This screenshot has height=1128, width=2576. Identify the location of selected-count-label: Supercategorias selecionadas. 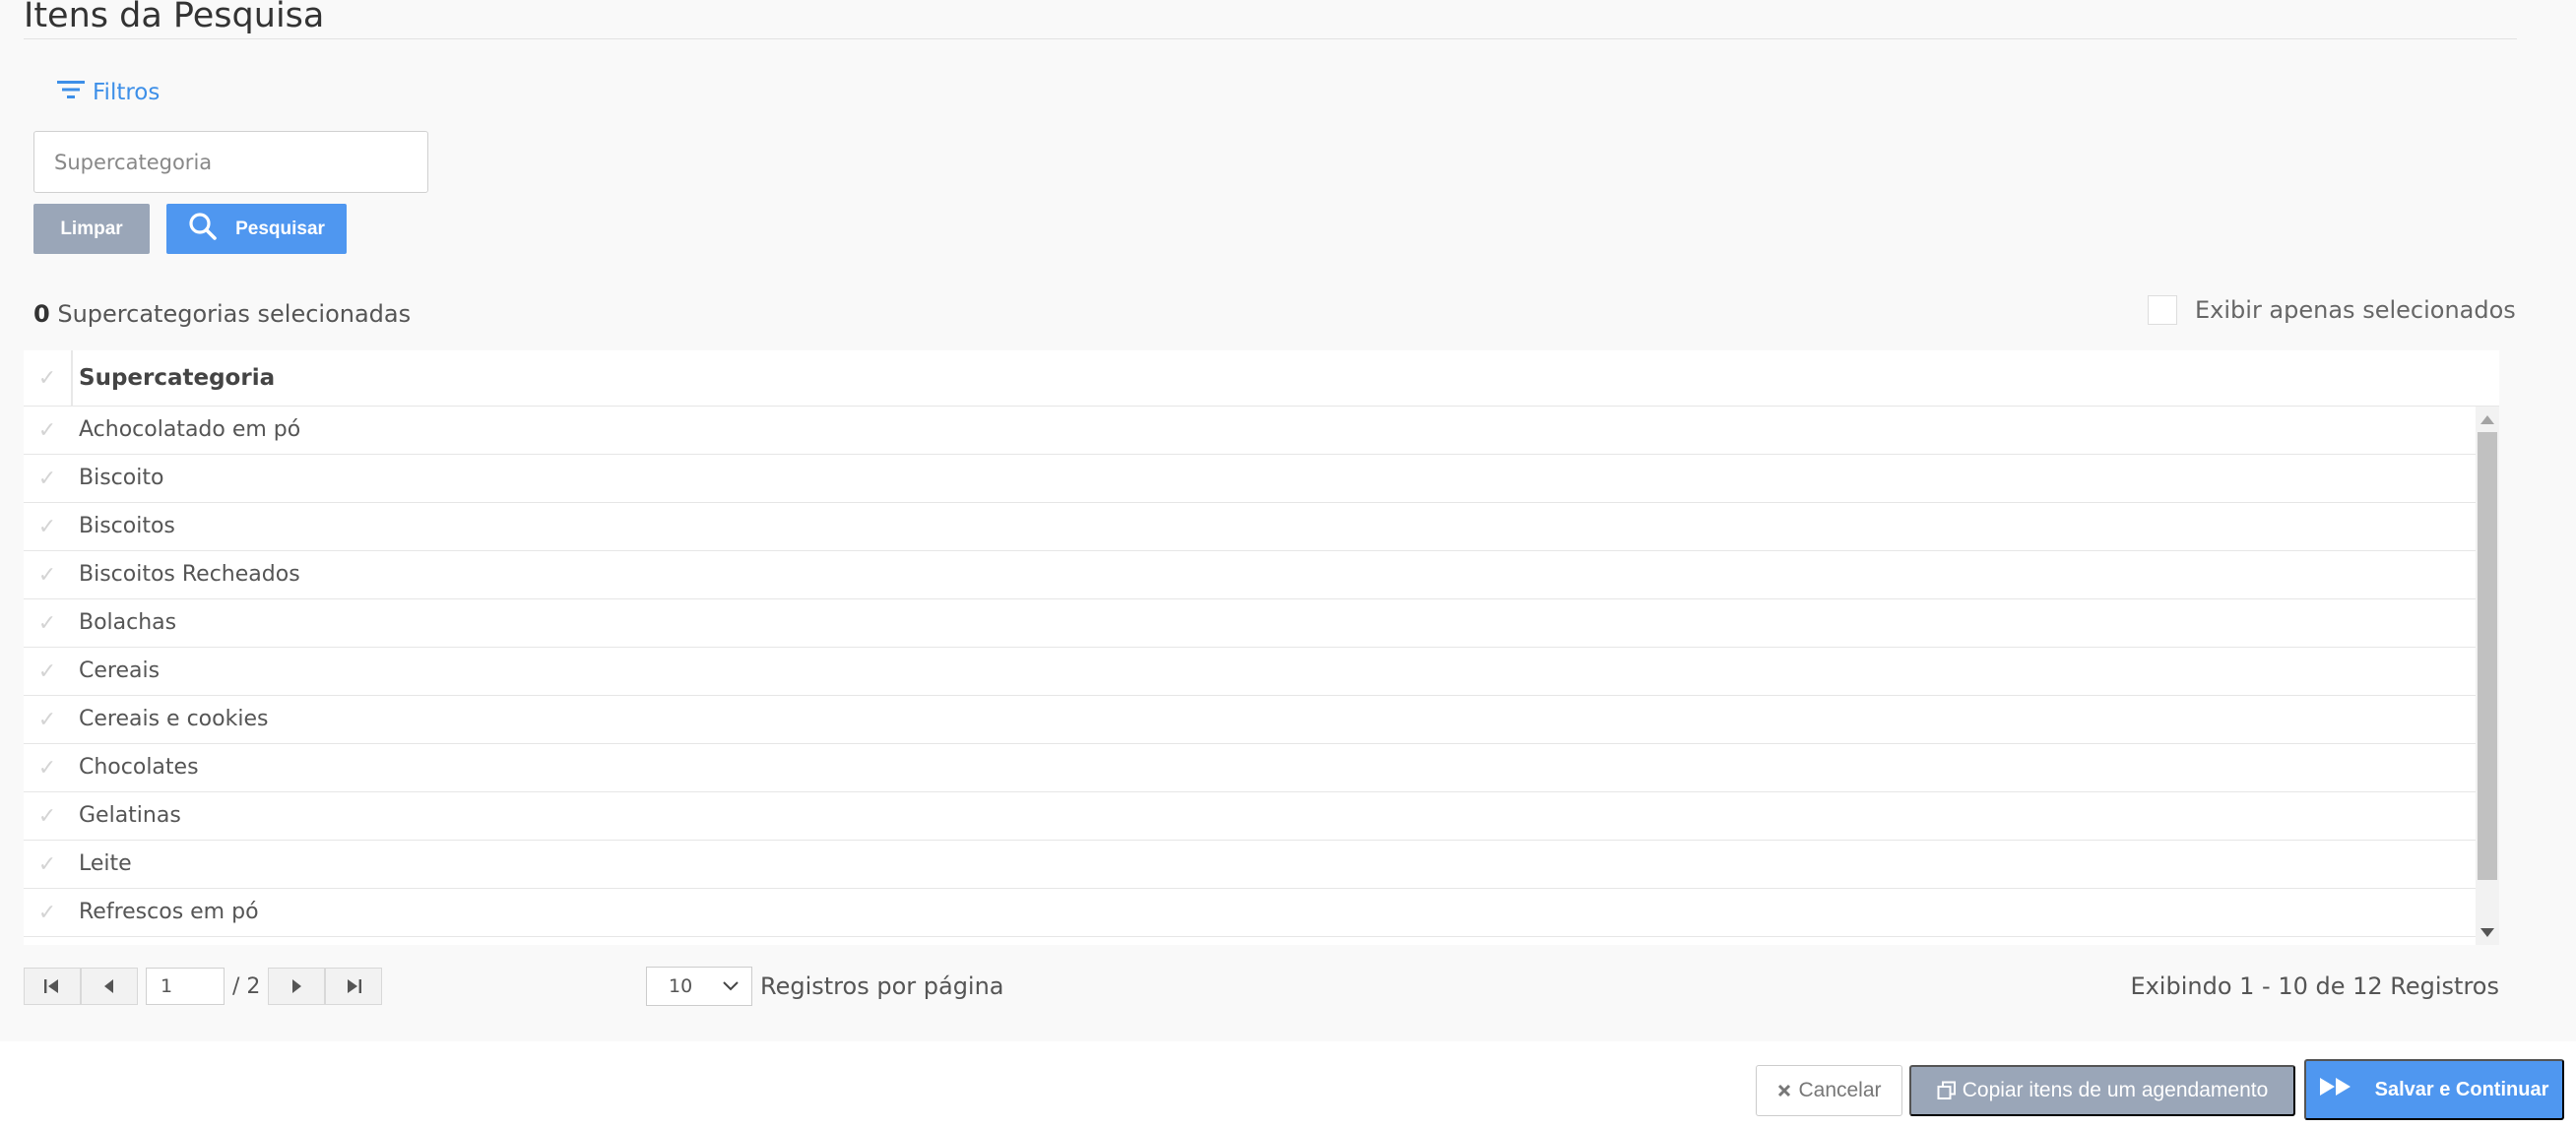
(234, 314).